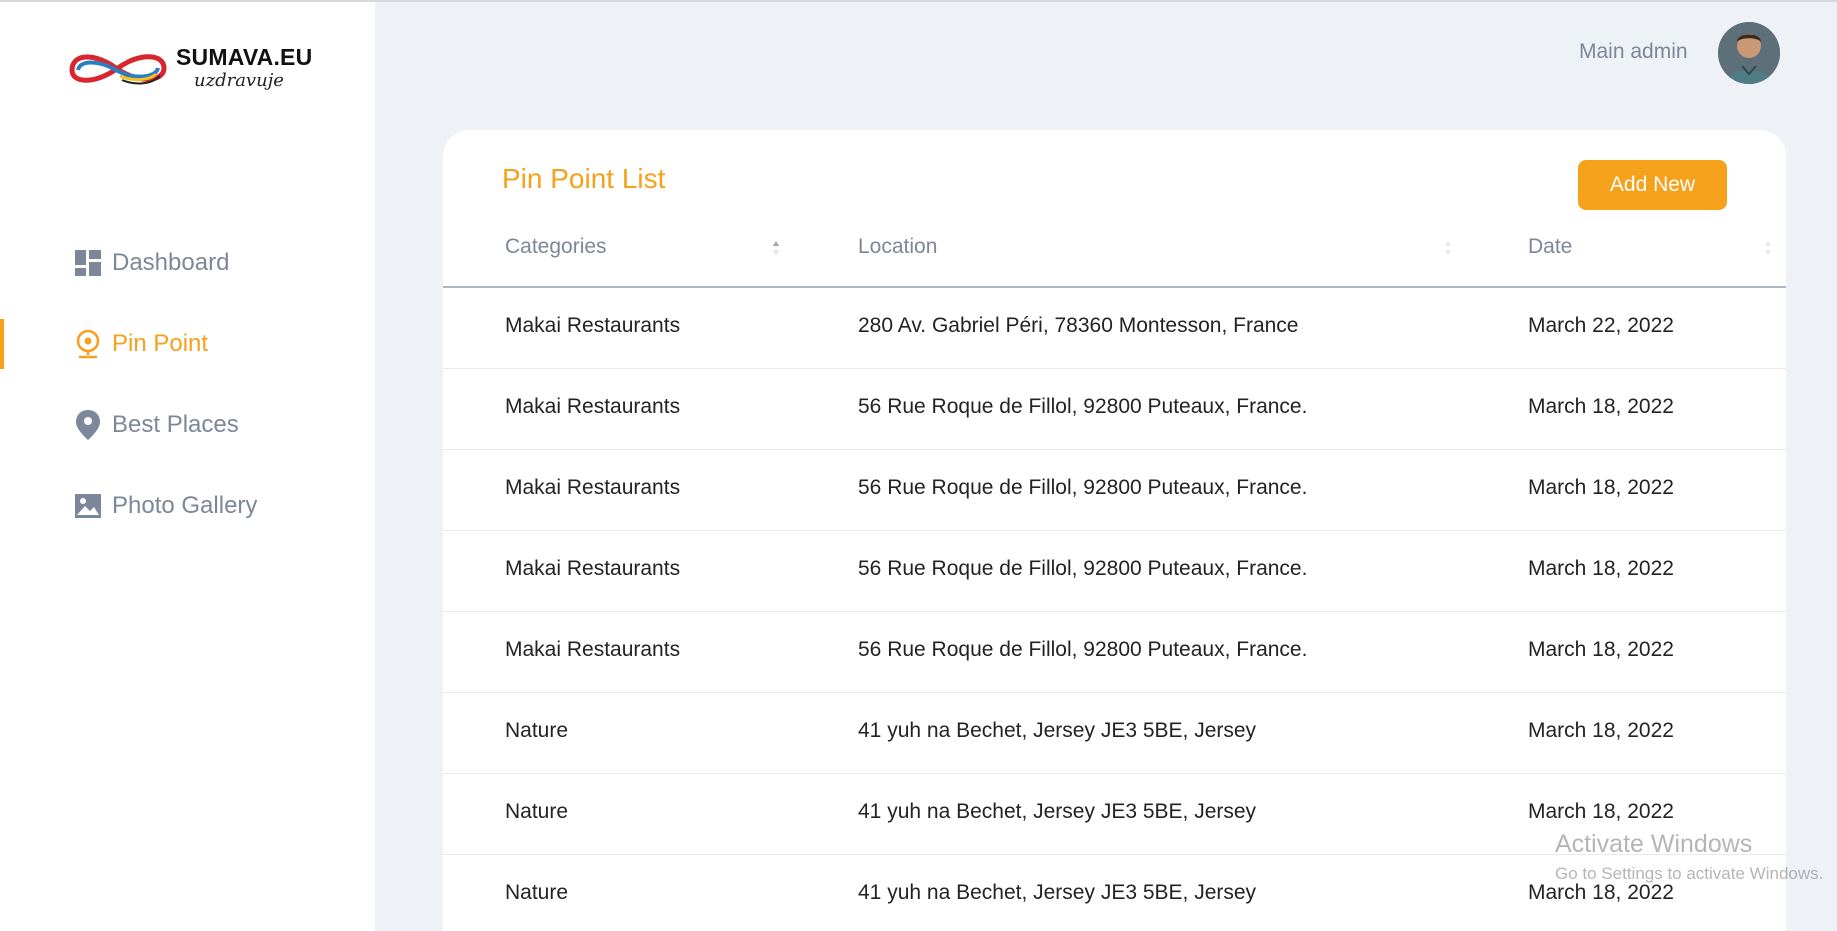  Describe the element at coordinates (1654, 844) in the screenshot. I see `activate-windows-title: Activate Windows` at that location.